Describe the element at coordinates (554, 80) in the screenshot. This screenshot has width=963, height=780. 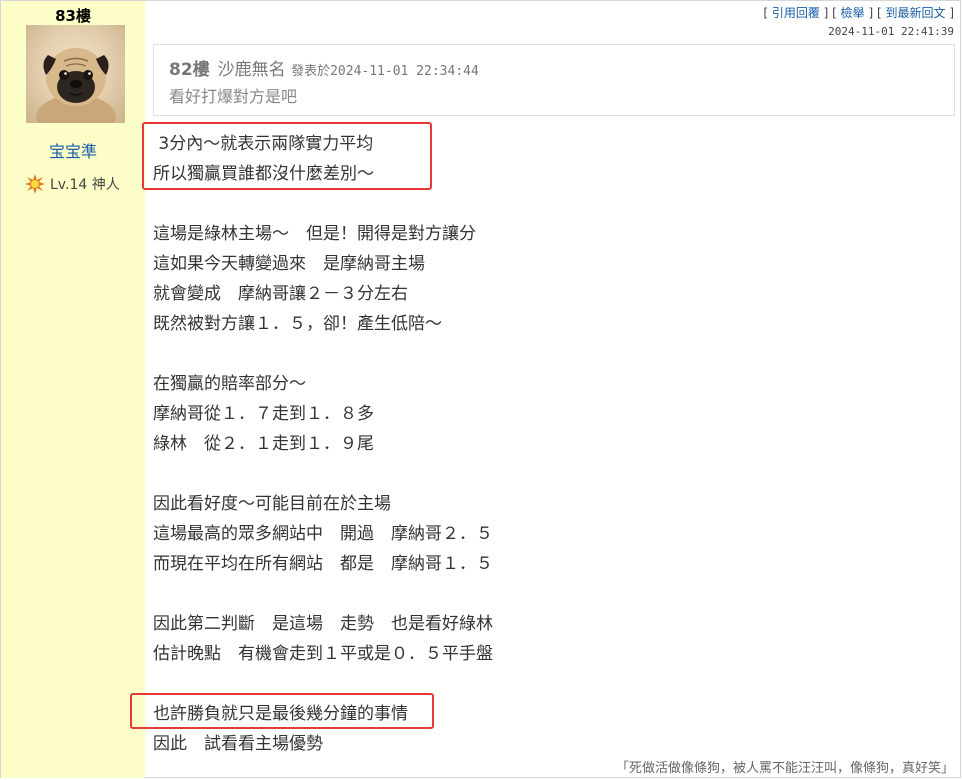
I see `quoted-post: 82樓 沙鹿無名 發表於2024-11-01 22:34:44 看好打爆對方是吧` at that location.